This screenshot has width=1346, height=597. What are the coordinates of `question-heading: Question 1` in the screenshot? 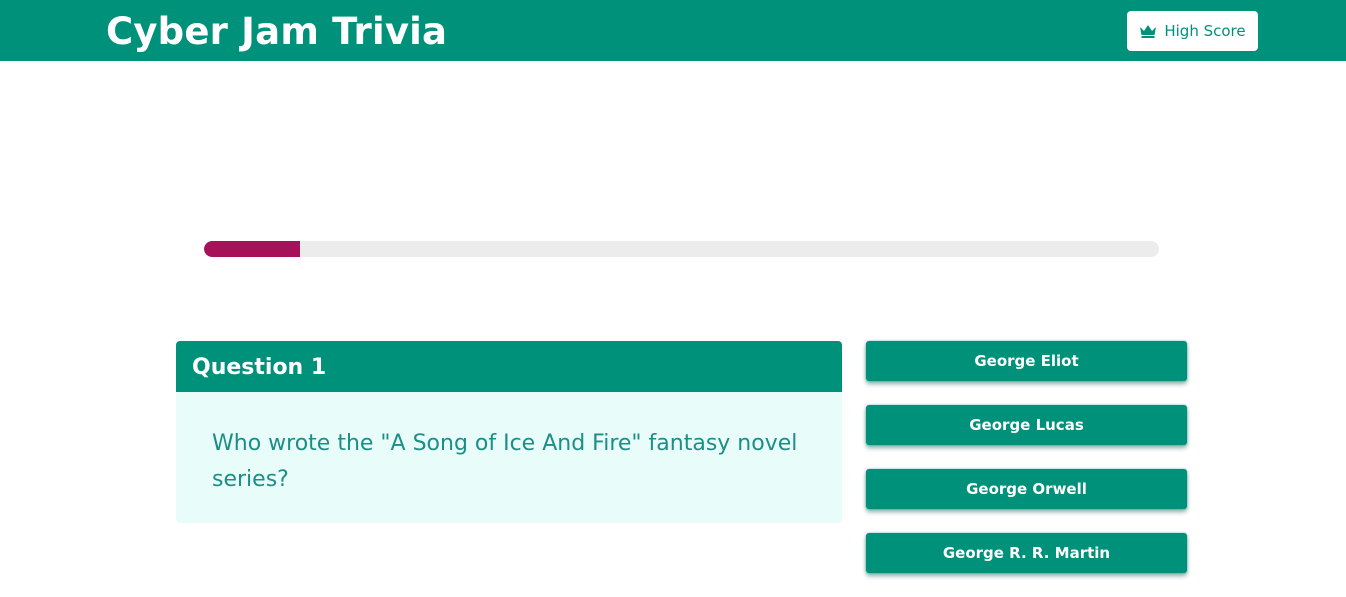 It's located at (509, 366).